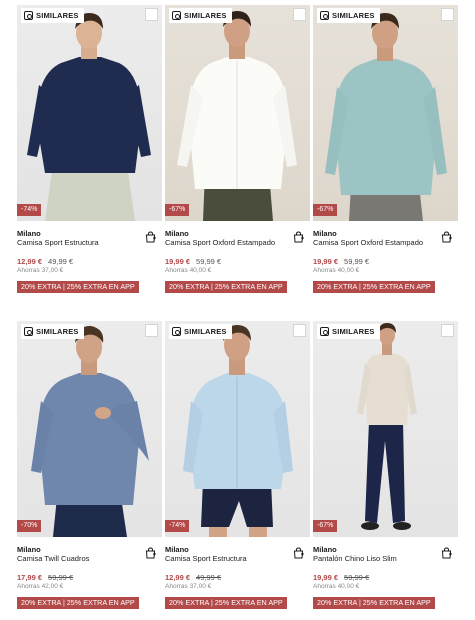  Describe the element at coordinates (30, 577) in the screenshot. I see `current-price: 17,99 €` at that location.